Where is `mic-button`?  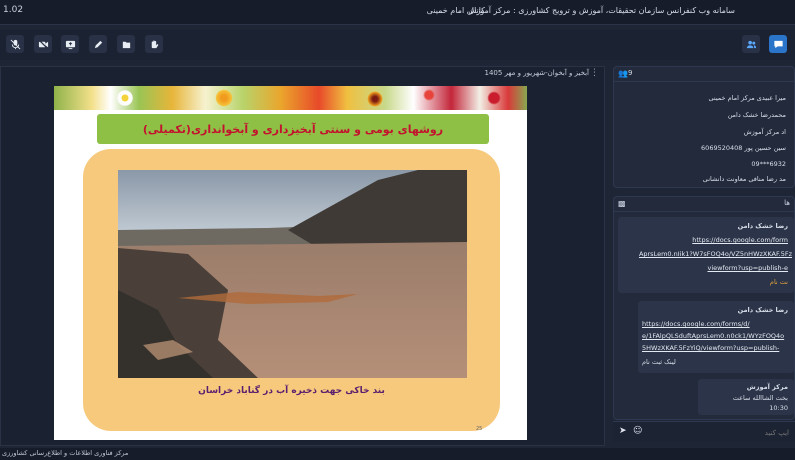
mic-button is located at coordinates (15, 44).